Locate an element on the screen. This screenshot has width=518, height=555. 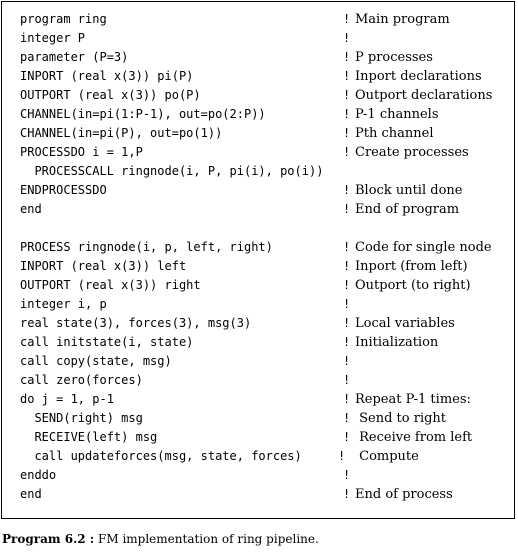
comment-text: Pth channel is located at coordinates (394, 133).